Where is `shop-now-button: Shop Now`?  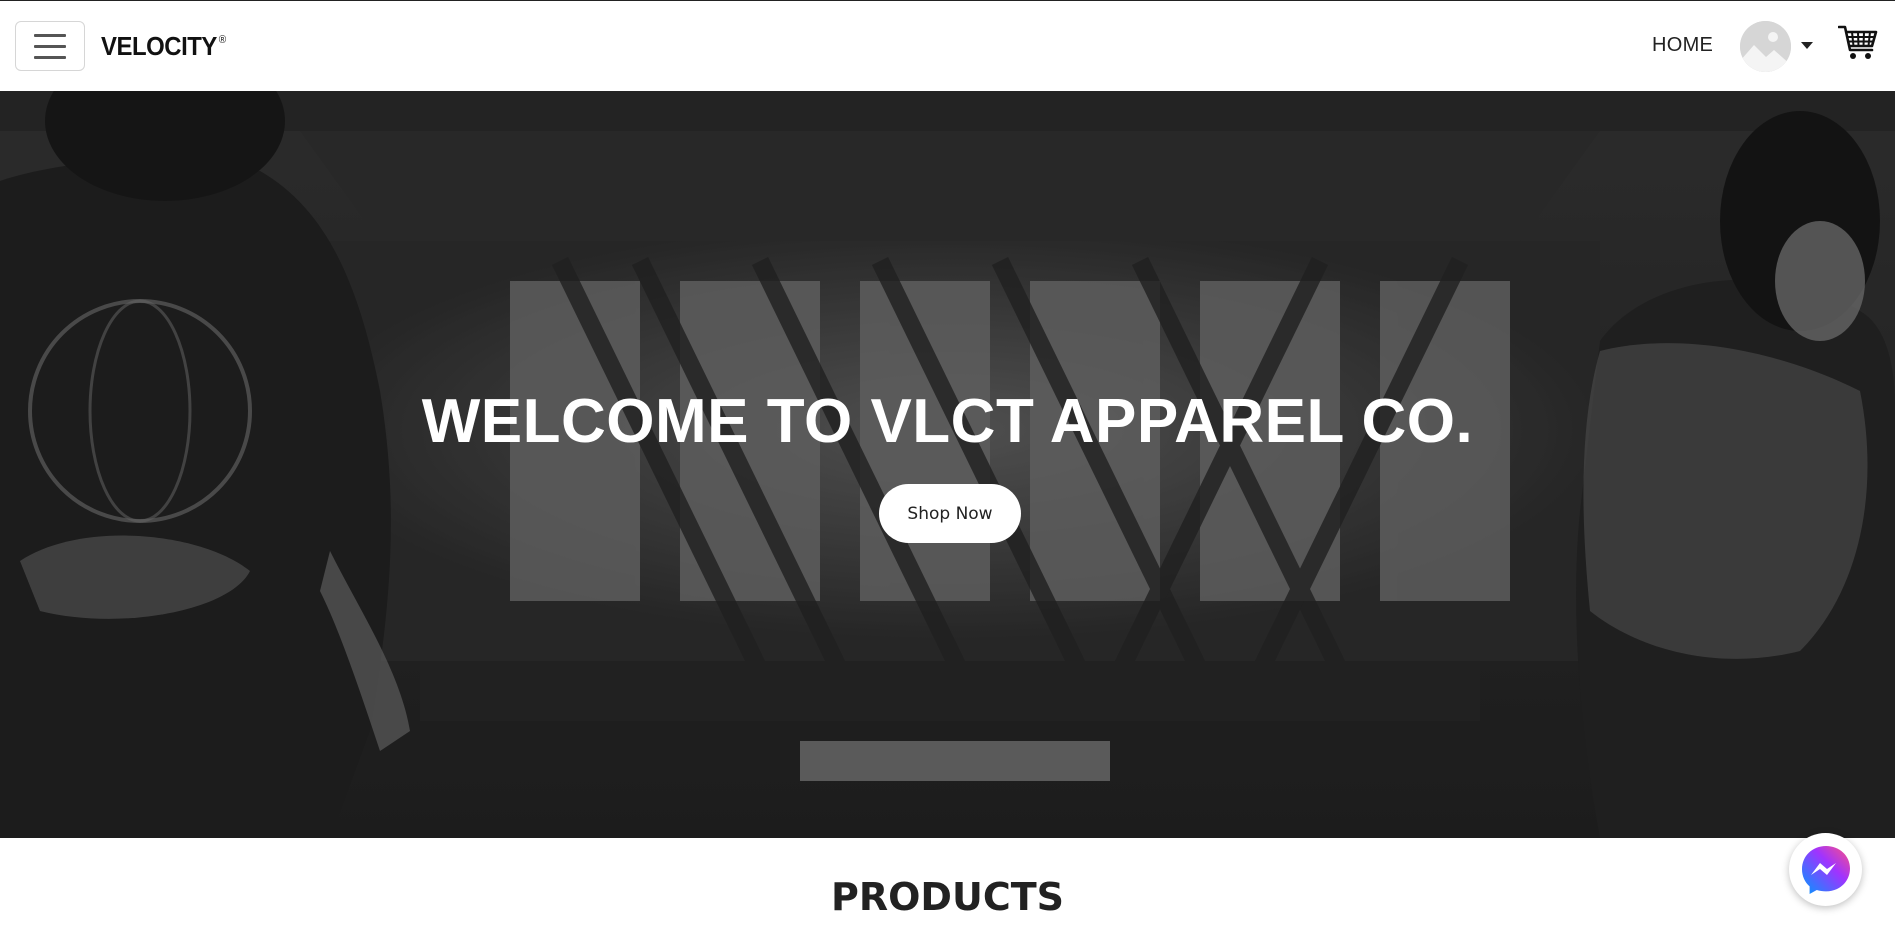
shop-now-button: Shop Now is located at coordinates (950, 513).